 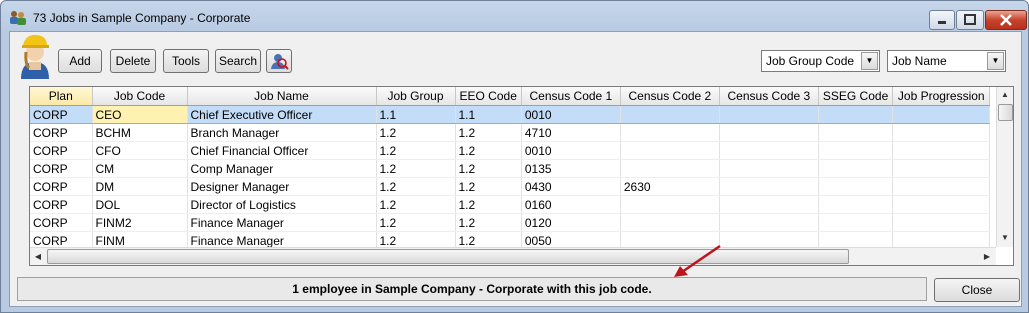 What do you see at coordinates (571, 168) in the screenshot?
I see `table-cell: 0135` at bounding box center [571, 168].